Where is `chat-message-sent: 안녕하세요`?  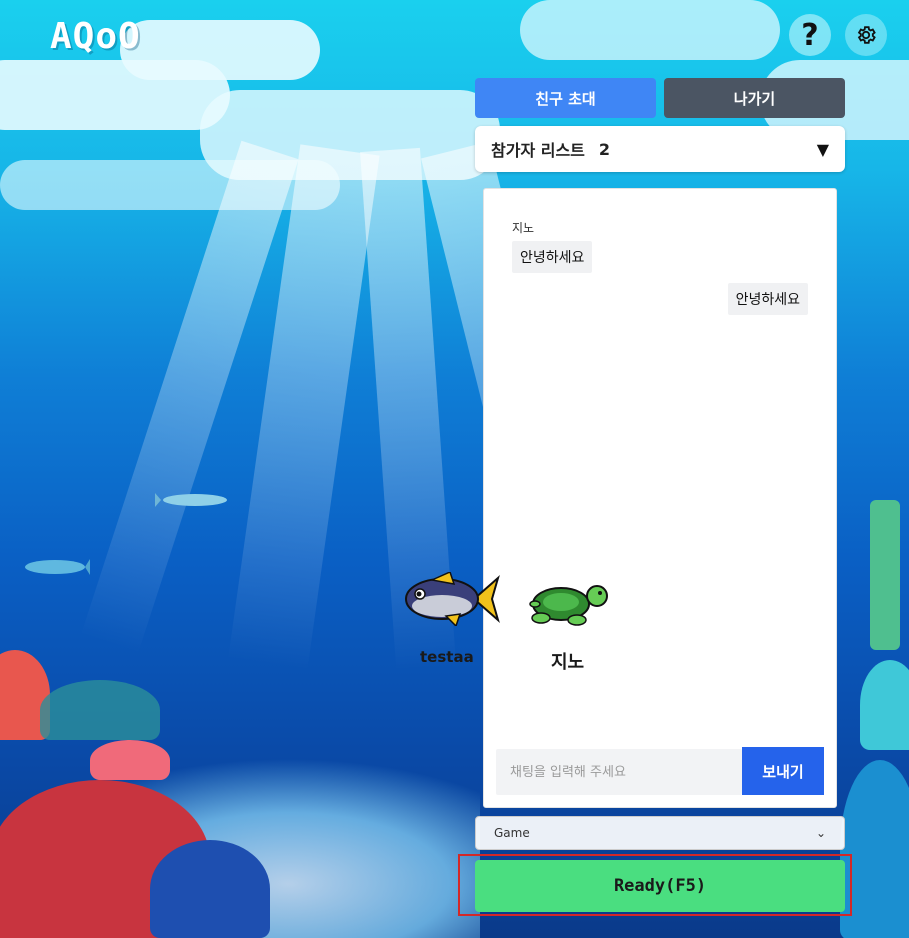 chat-message-sent: 안녕하세요 is located at coordinates (767, 299).